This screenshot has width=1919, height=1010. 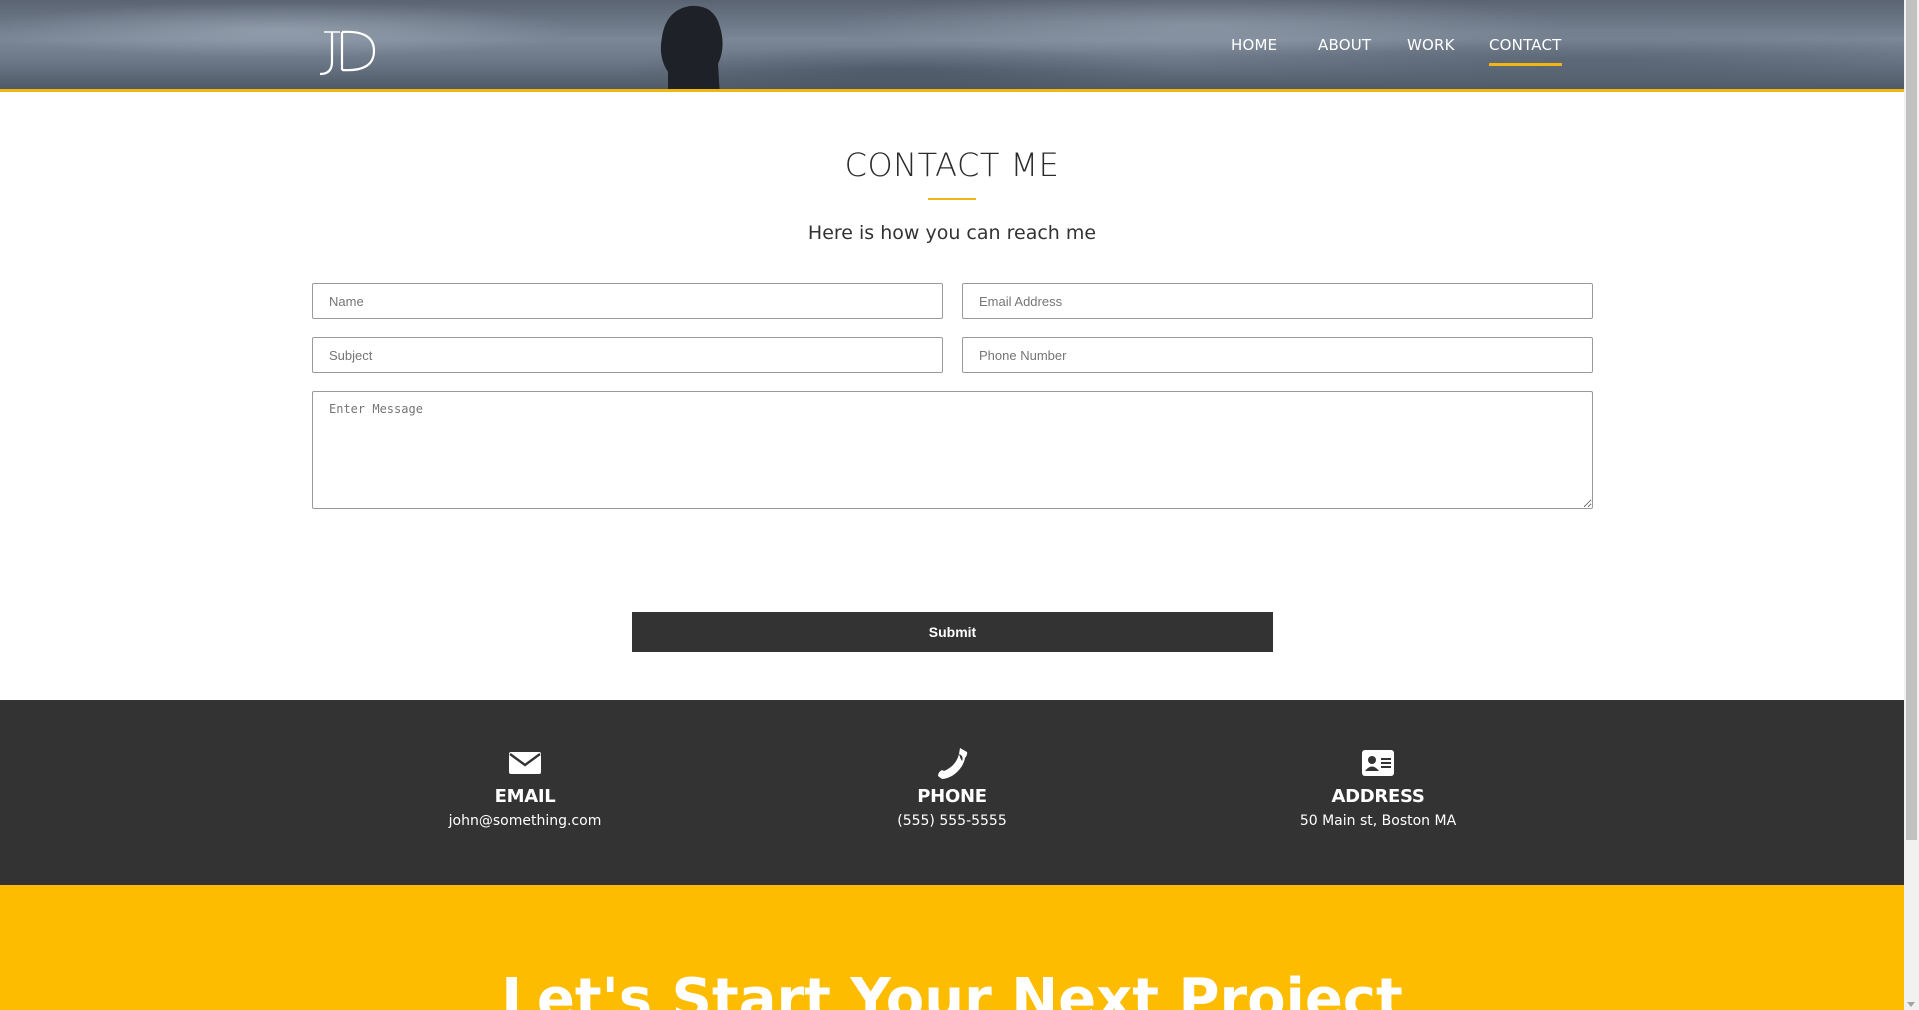 I want to click on address-label: ADDRESS, so click(x=1378, y=796).